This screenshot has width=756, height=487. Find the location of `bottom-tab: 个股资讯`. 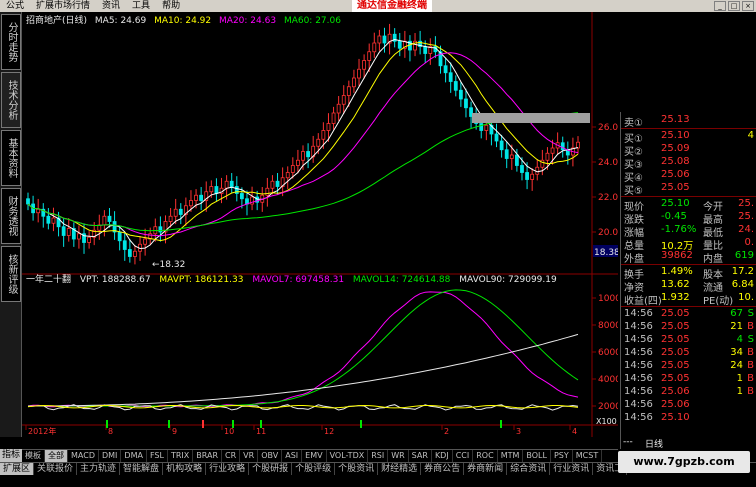

bottom-tab: 个股资讯 is located at coordinates (357, 469).